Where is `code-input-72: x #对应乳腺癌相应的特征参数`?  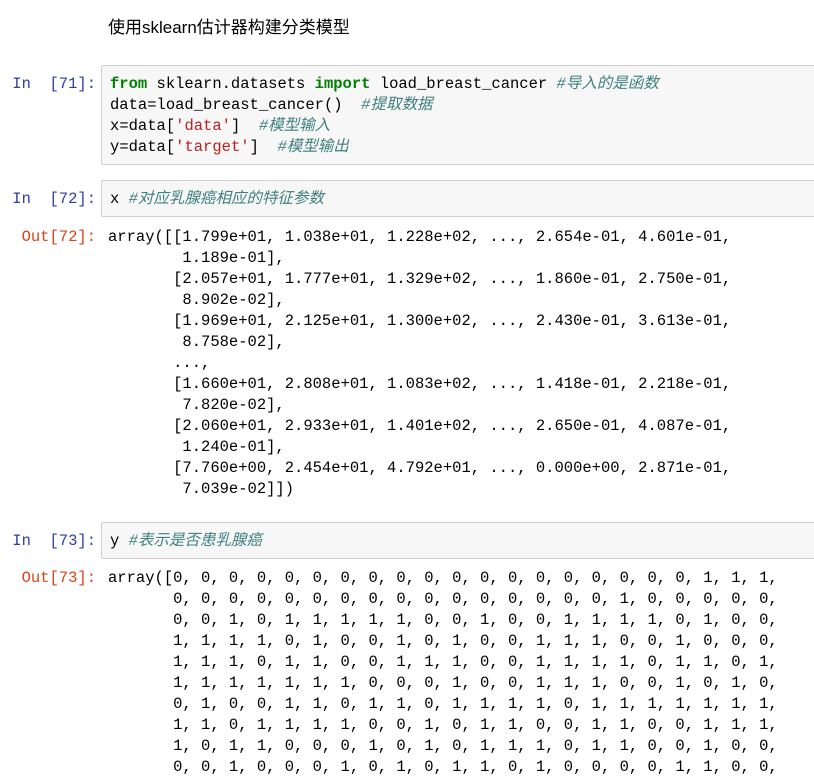 code-input-72: x #对应乳腺癌相应的特征参数 is located at coordinates (458, 199).